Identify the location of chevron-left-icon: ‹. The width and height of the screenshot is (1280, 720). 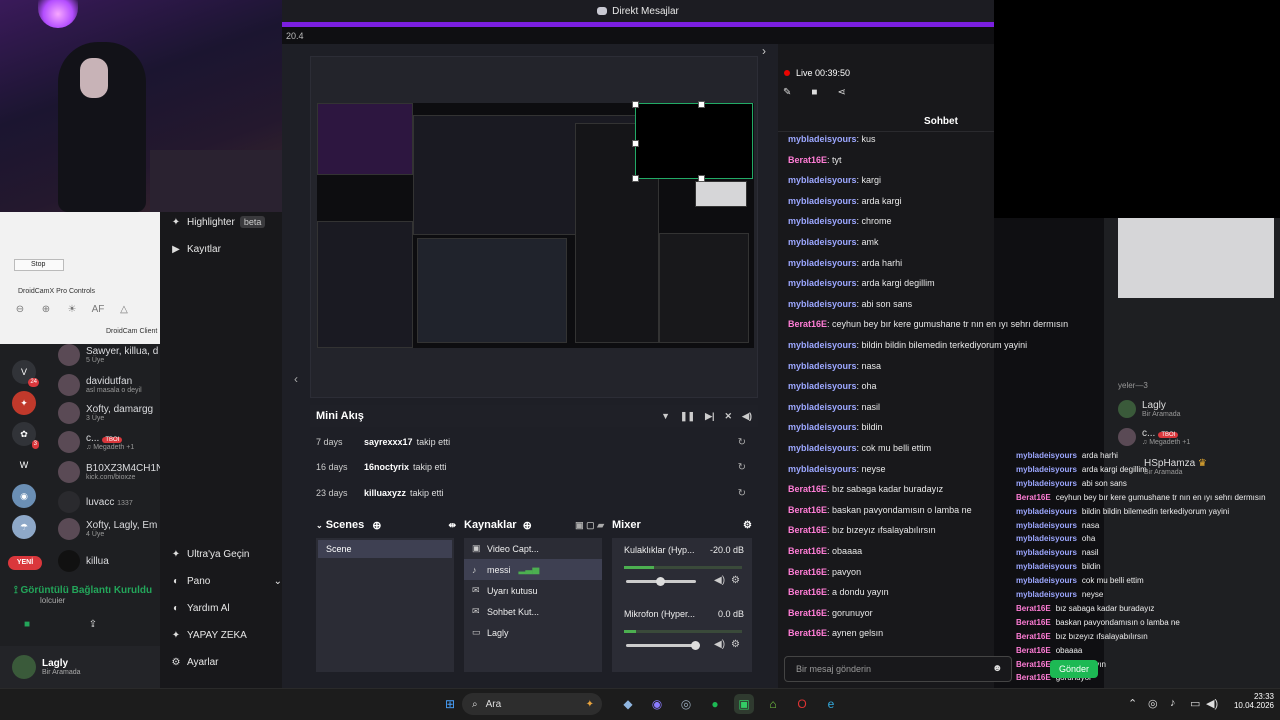
(296, 379).